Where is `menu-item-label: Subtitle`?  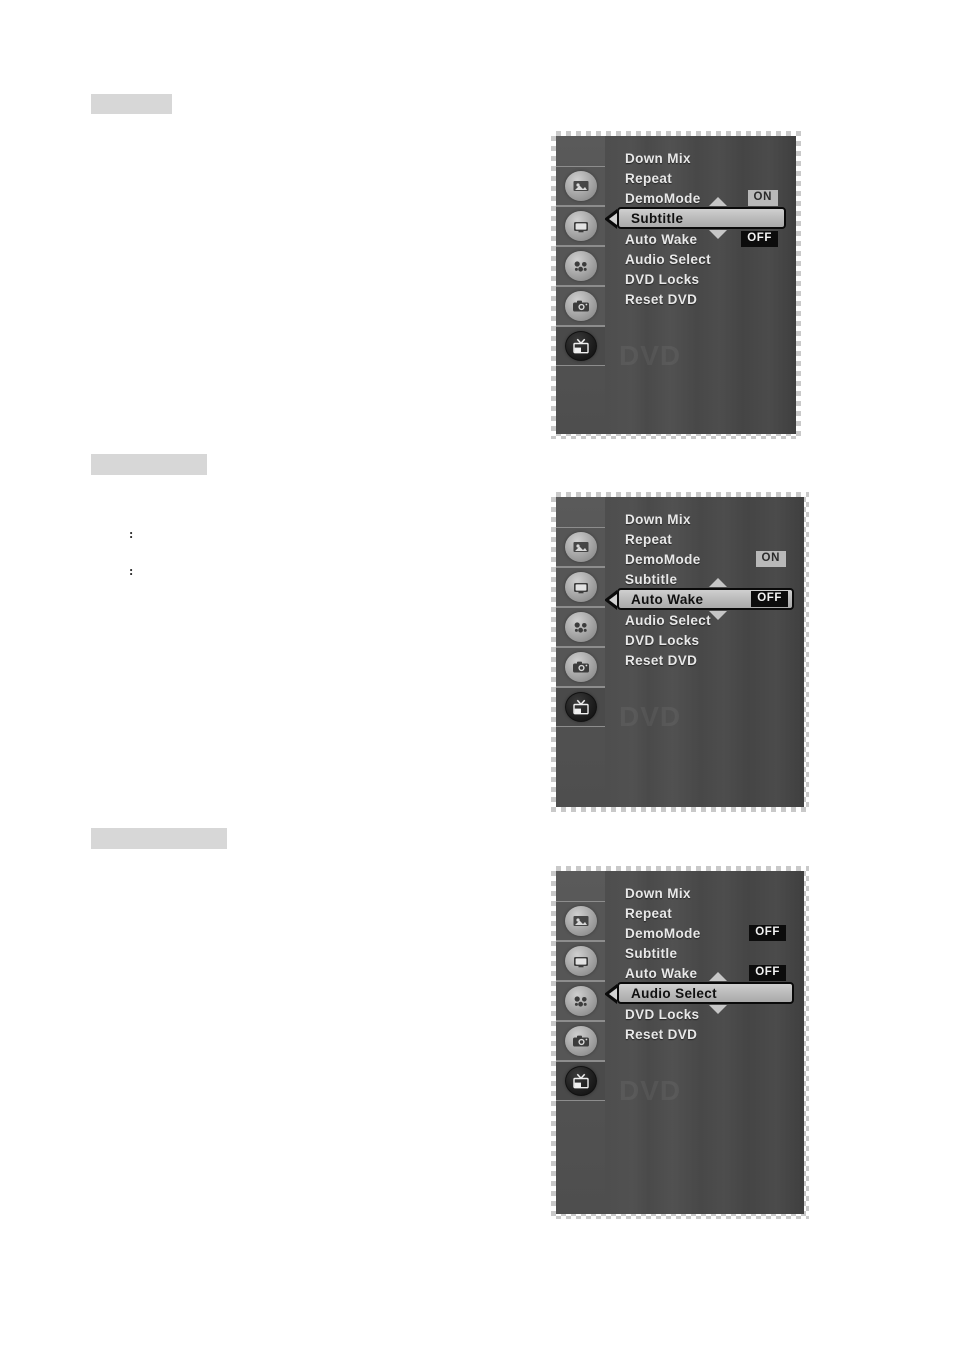 menu-item-label: Subtitle is located at coordinates (657, 218).